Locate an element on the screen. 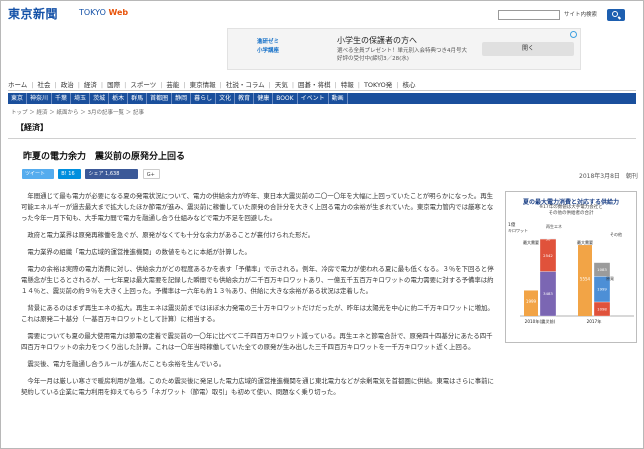 The image size is (644, 449). site-logo-en: TOKYO Web is located at coordinates (103, 12).